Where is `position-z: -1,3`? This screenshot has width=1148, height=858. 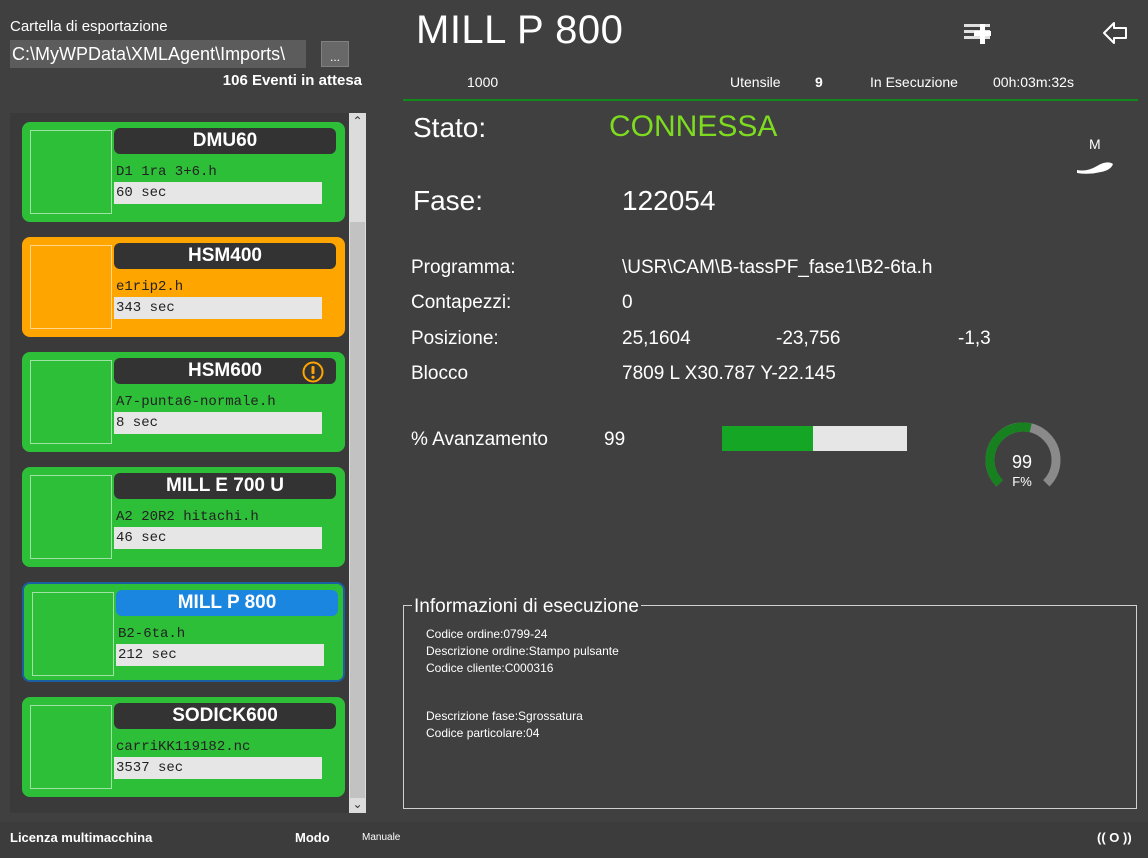 position-z: -1,3 is located at coordinates (974, 338).